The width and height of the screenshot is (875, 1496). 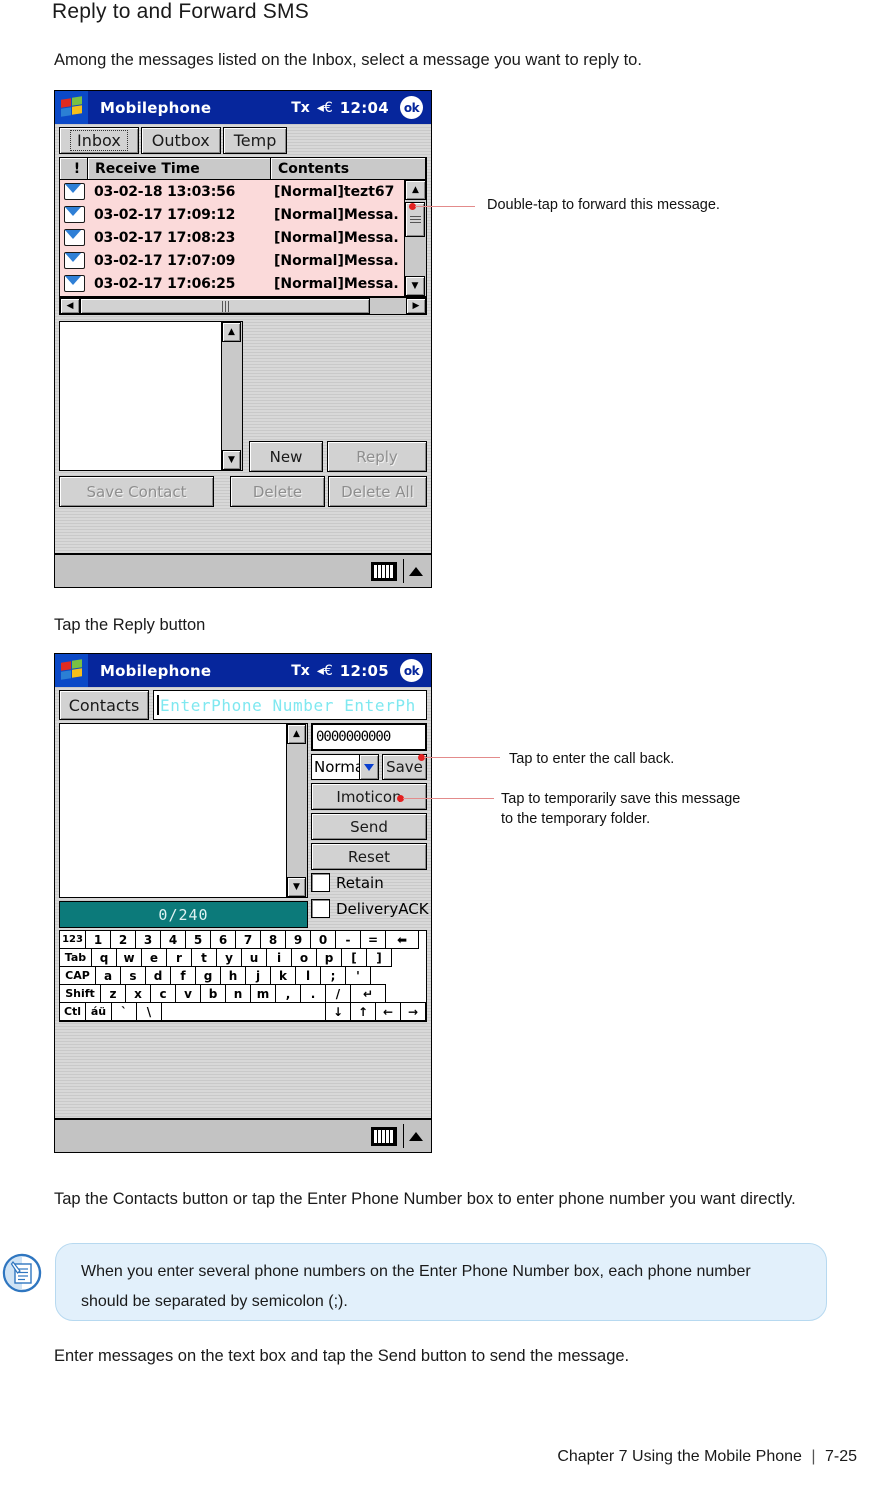 What do you see at coordinates (373, 939) in the screenshot?
I see `key-sym: =` at bounding box center [373, 939].